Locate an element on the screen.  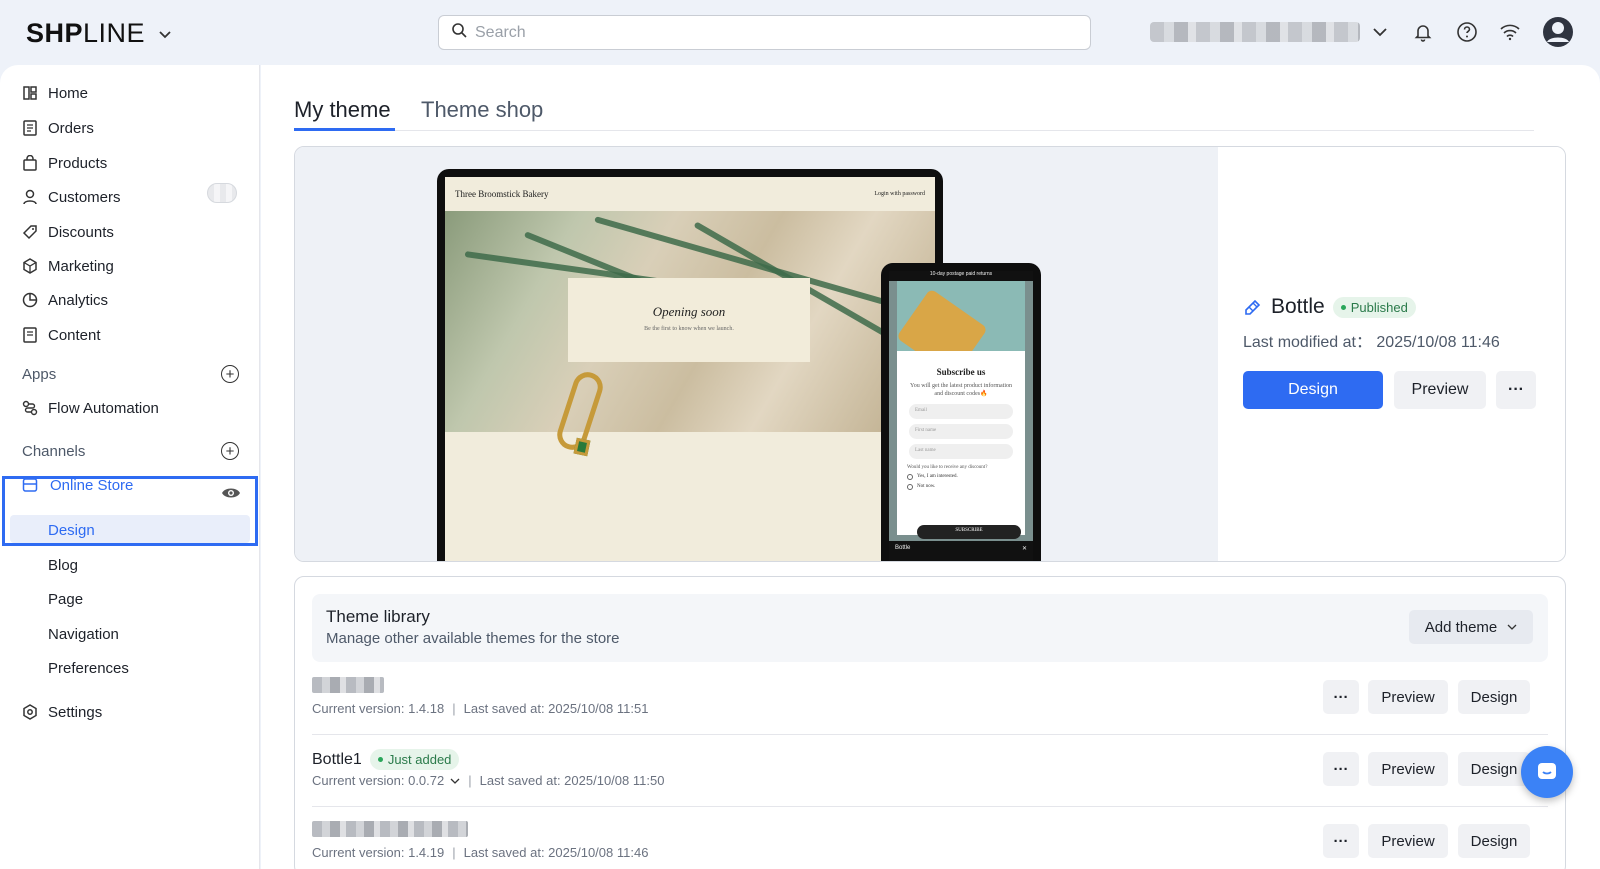
add-theme-button: Add theme is located at coordinates (1471, 627).